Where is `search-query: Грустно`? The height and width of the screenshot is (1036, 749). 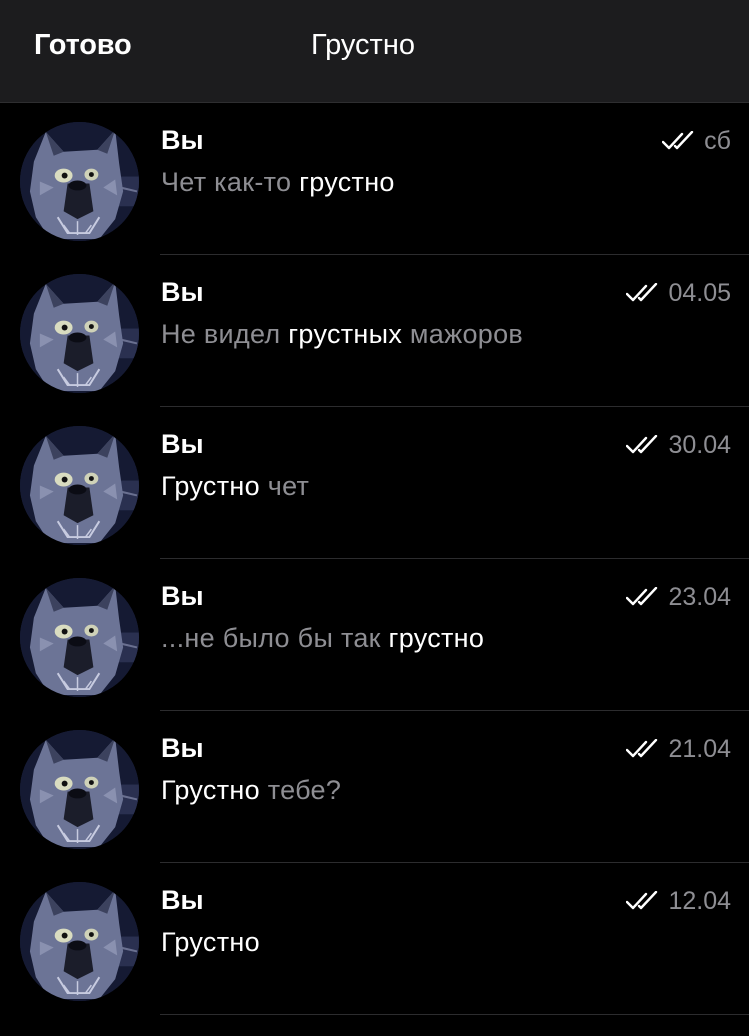
search-query: Грустно is located at coordinates (363, 45).